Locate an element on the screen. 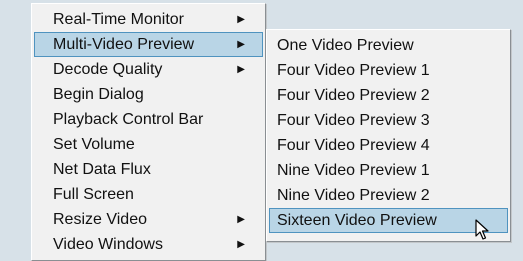  menu-item-real-time-monitor: Real-Time Monitor ▶ is located at coordinates (148, 19).